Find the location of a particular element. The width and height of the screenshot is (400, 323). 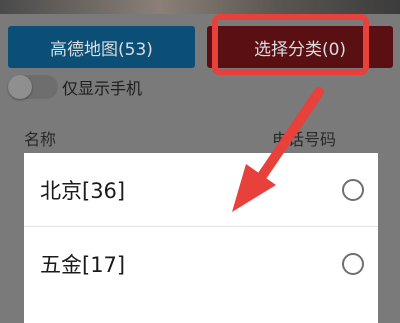

mobile-only-label: 仅显示手机 is located at coordinates (102, 88).